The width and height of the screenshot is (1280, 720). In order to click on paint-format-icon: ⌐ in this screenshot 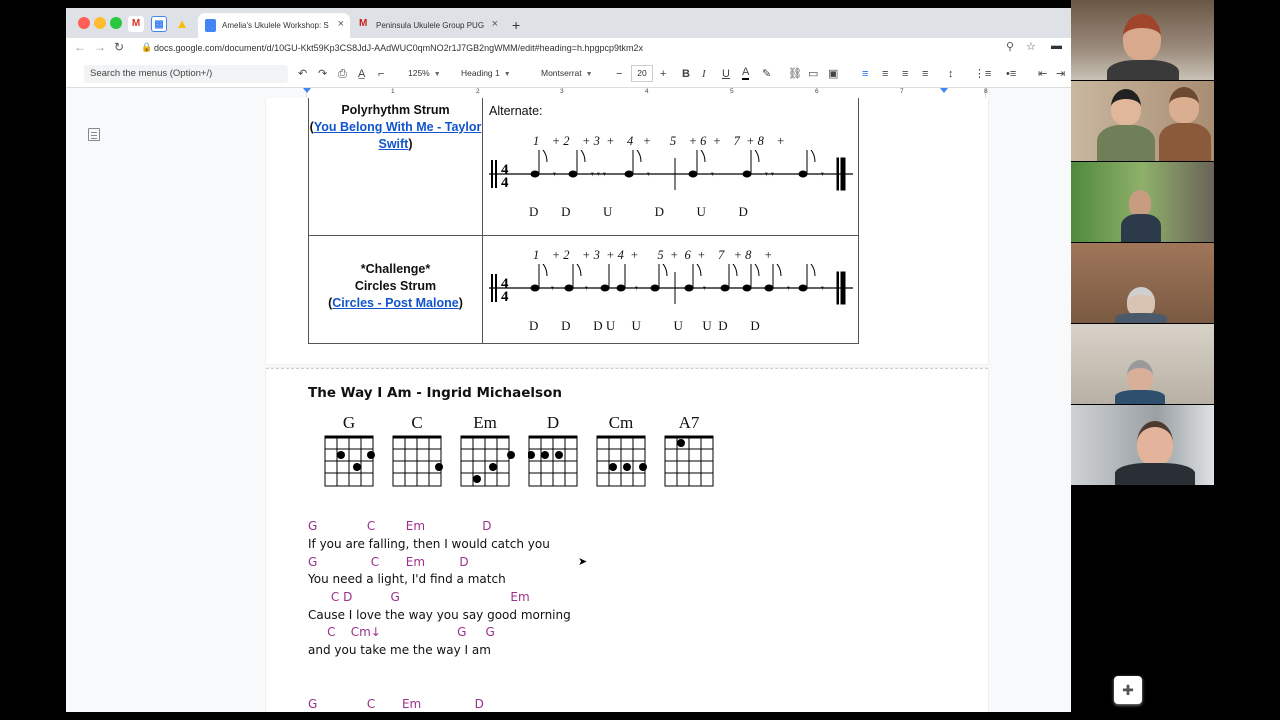, I will do `click(381, 74)`.